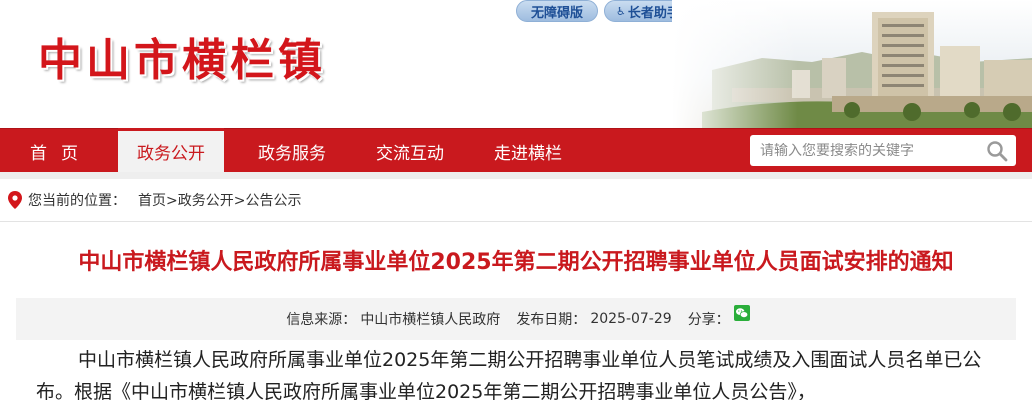 The image size is (1032, 400). I want to click on source-value: 中山市横栏镇人民政府, so click(430, 320).